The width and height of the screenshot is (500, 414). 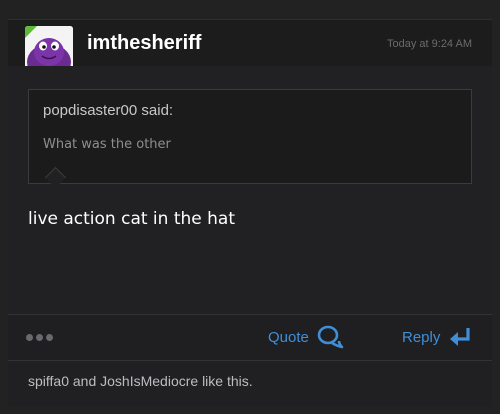 I want to click on more-icon, so click(x=39, y=337).